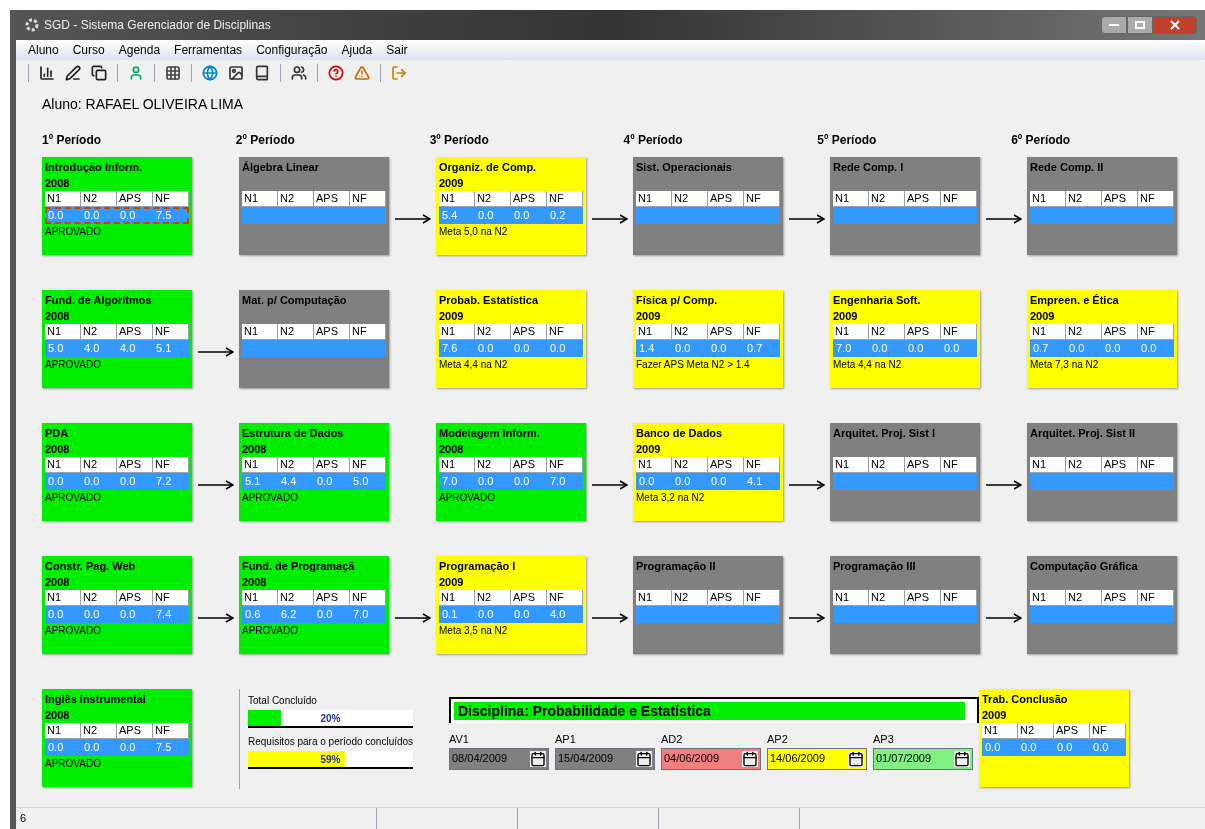  I want to click on course-title: Constr. Pag. Web, so click(91, 566).